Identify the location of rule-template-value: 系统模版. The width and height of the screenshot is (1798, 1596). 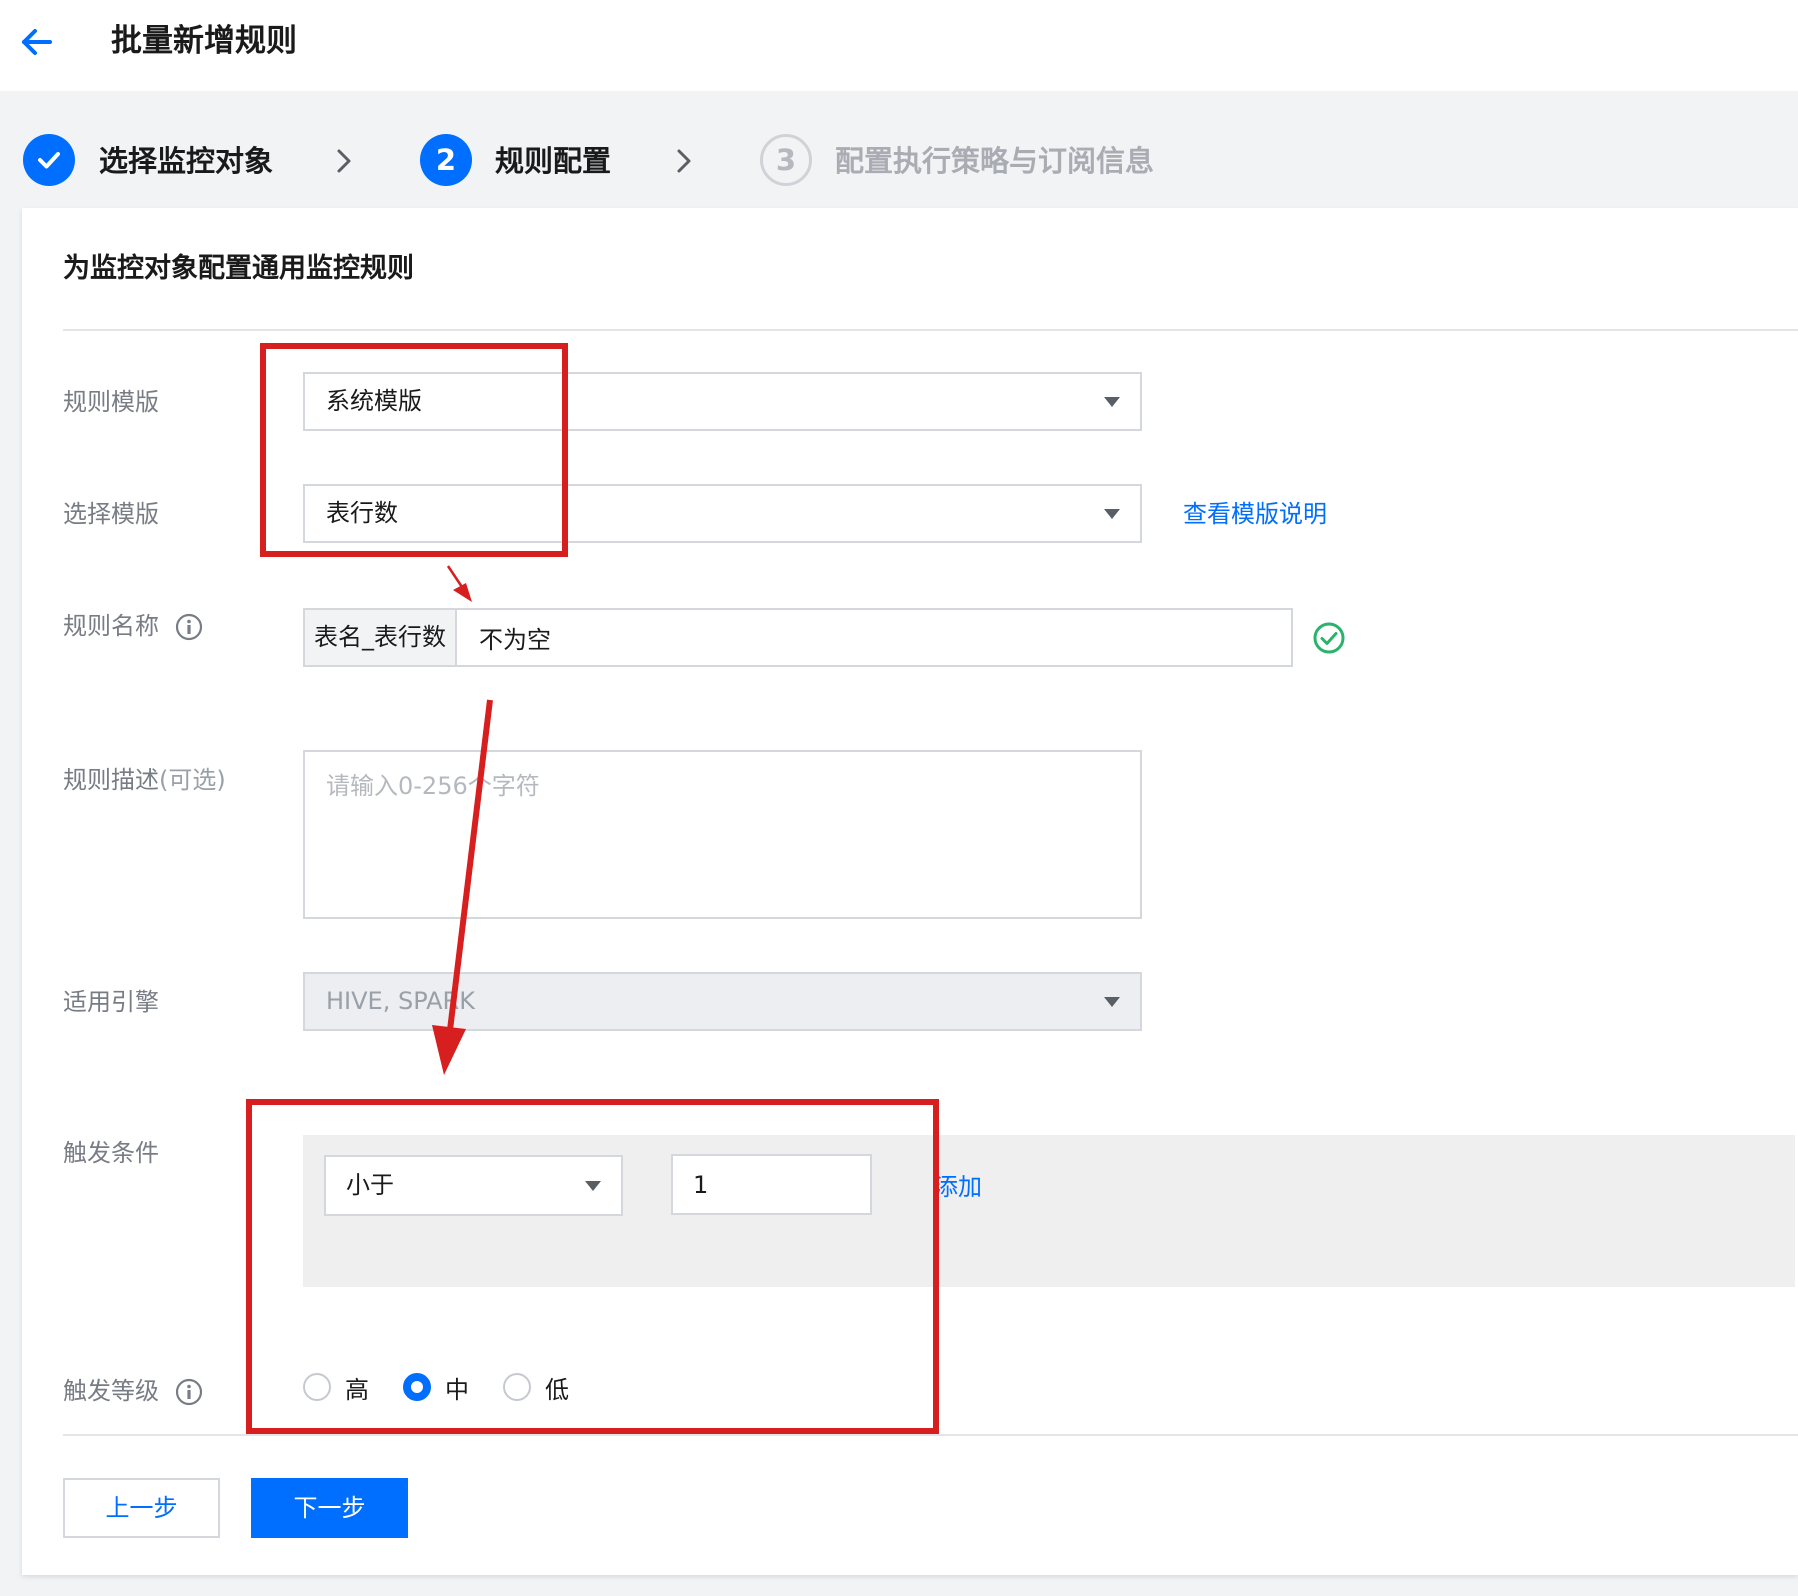
(374, 401).